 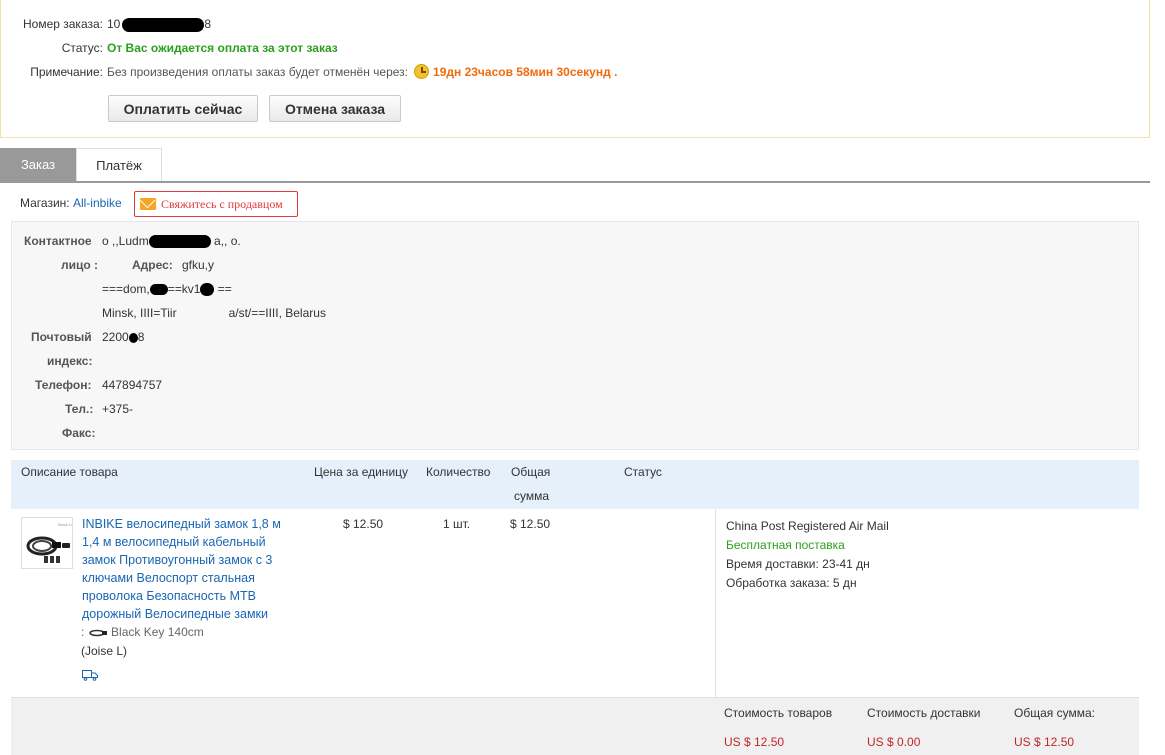 What do you see at coordinates (71, 203) in the screenshot?
I see `shop-row: Магазин: All-inbike` at bounding box center [71, 203].